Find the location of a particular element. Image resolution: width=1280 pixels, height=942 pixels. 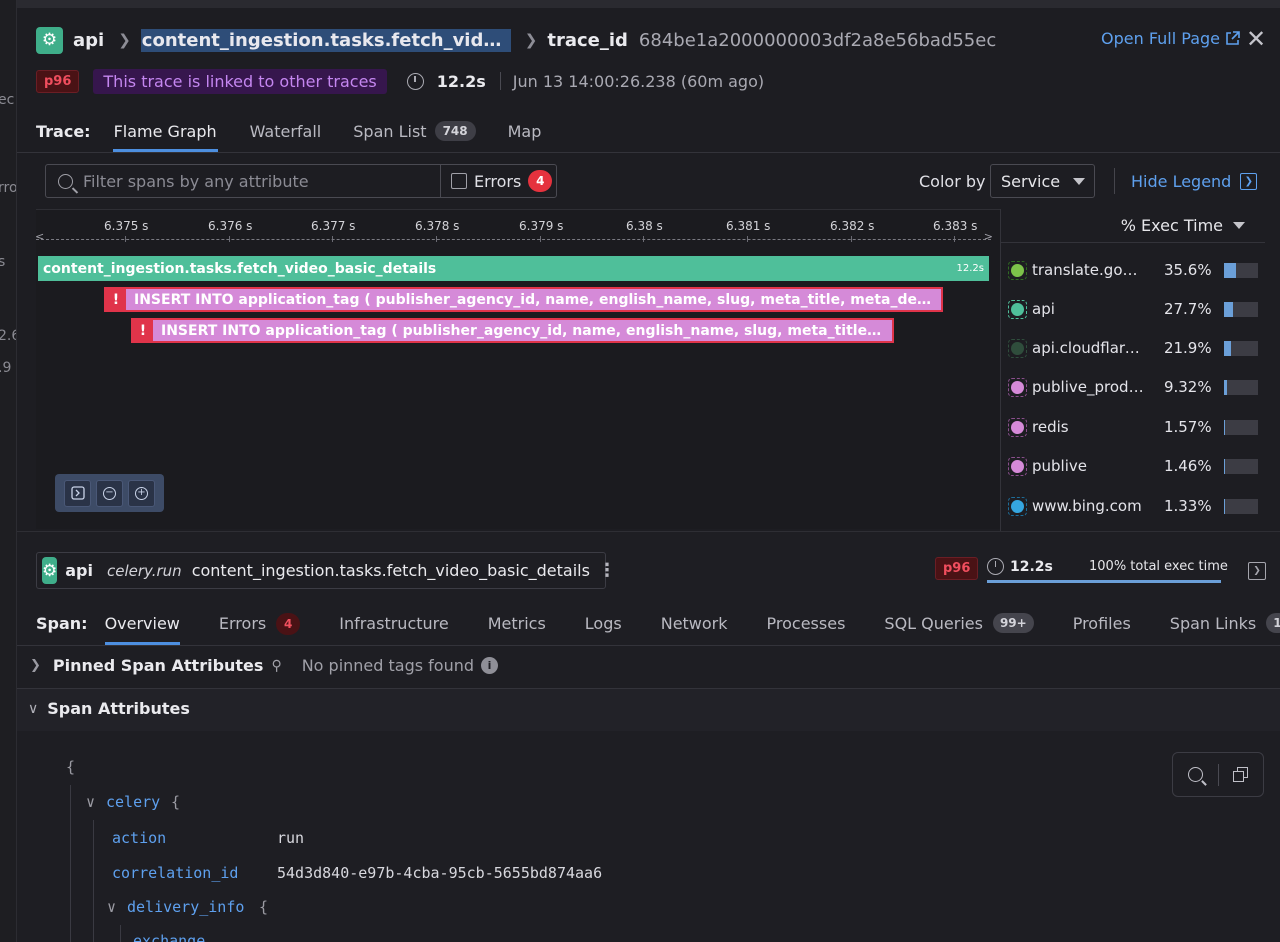

legend-item: translate.googl... 35.6% is located at coordinates (1133, 270).